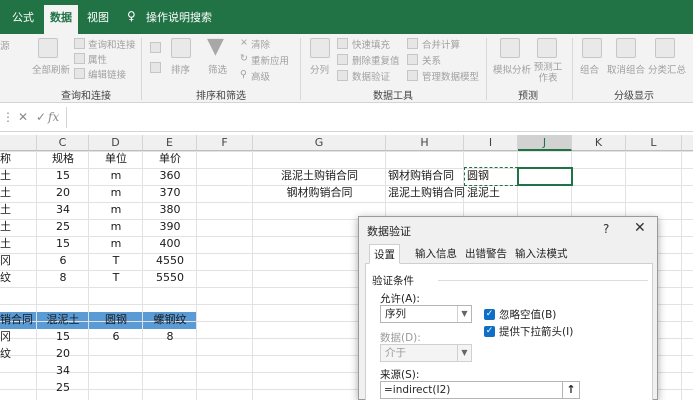 The width and height of the screenshot is (693, 400). What do you see at coordinates (63, 176) in the screenshot?
I see `cell-c2: 15` at bounding box center [63, 176].